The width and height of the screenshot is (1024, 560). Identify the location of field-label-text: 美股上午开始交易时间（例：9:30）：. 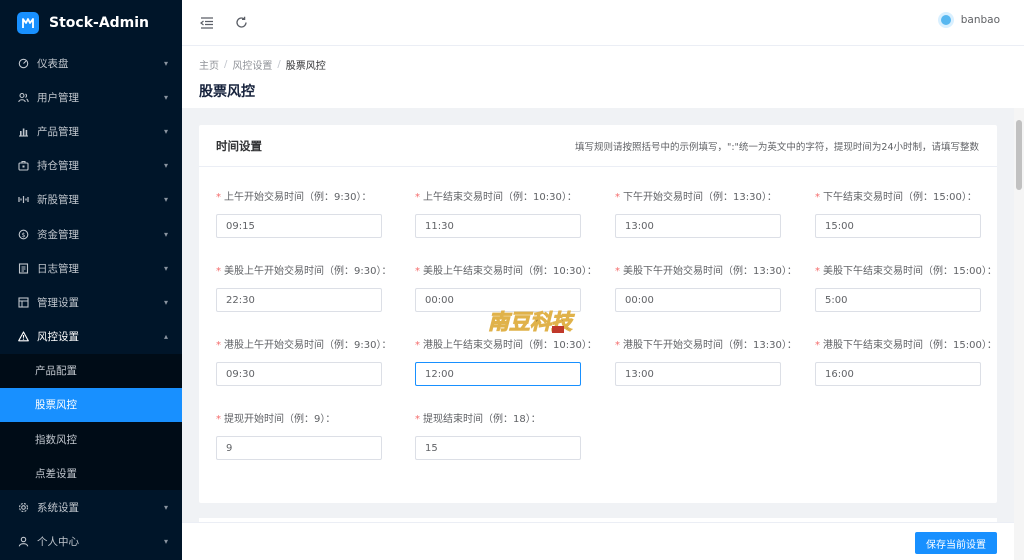
(308, 271).